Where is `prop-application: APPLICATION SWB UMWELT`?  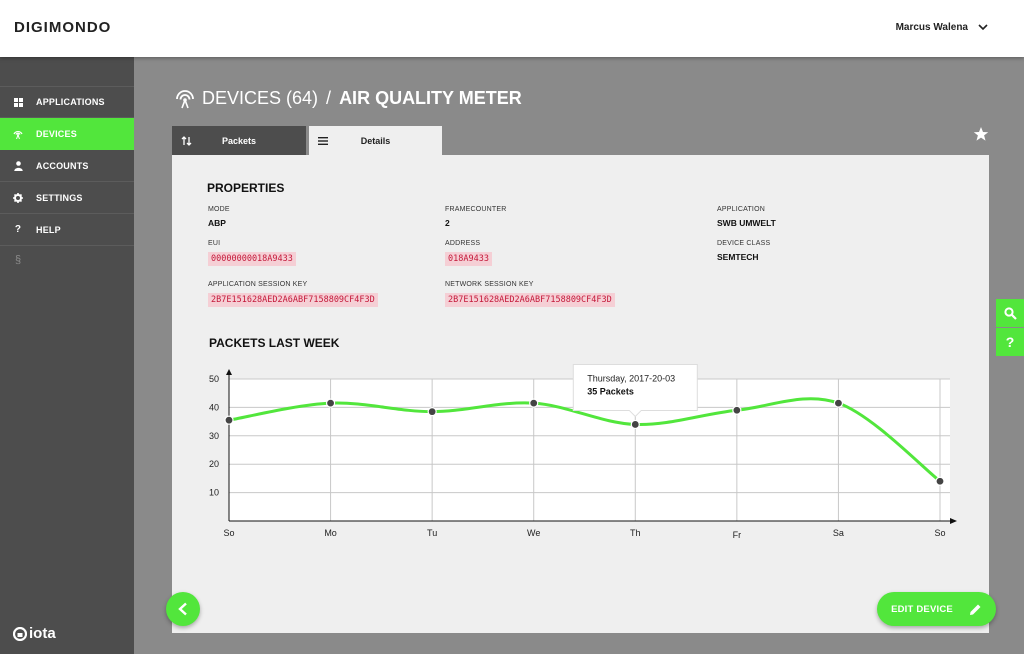
prop-application: APPLICATION SWB UMWELT is located at coordinates (746, 217).